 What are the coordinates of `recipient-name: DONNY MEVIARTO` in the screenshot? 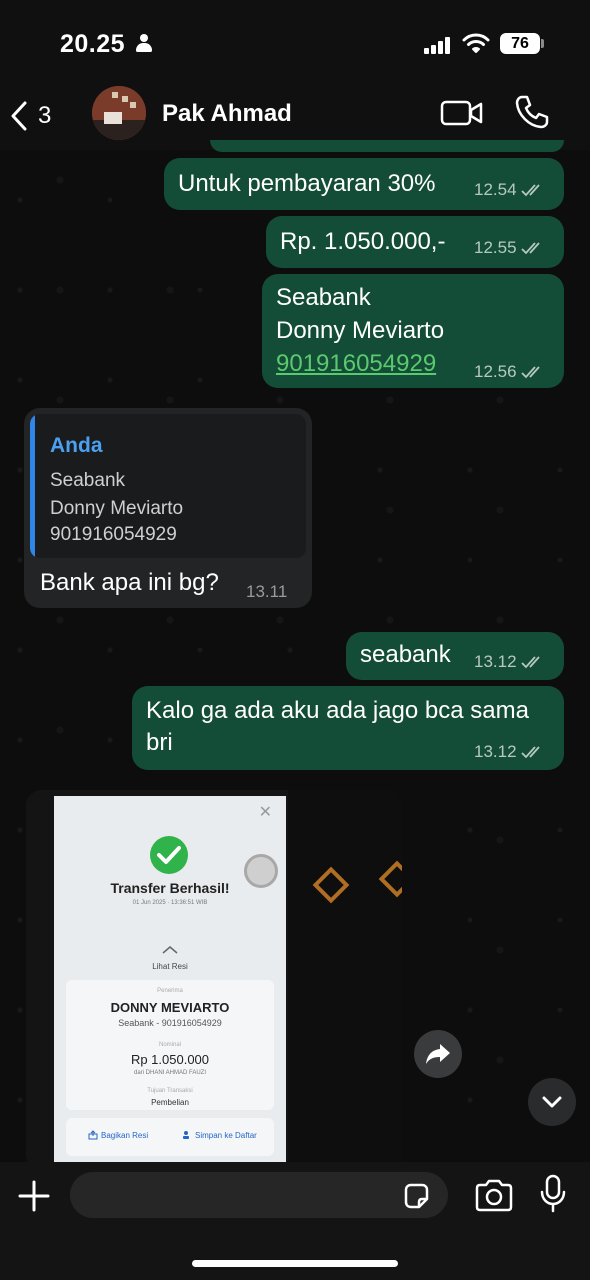 It's located at (170, 1007).